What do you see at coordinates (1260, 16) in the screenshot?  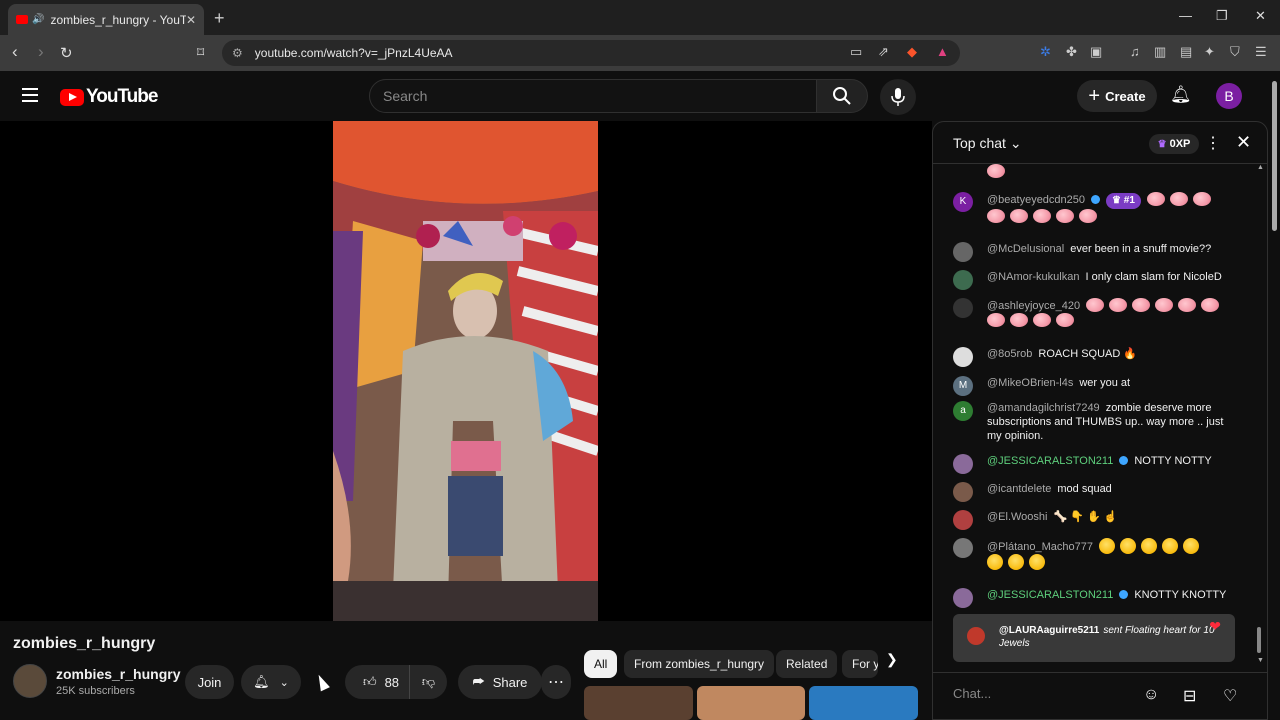 I see `window-close-icon: ✕` at bounding box center [1260, 16].